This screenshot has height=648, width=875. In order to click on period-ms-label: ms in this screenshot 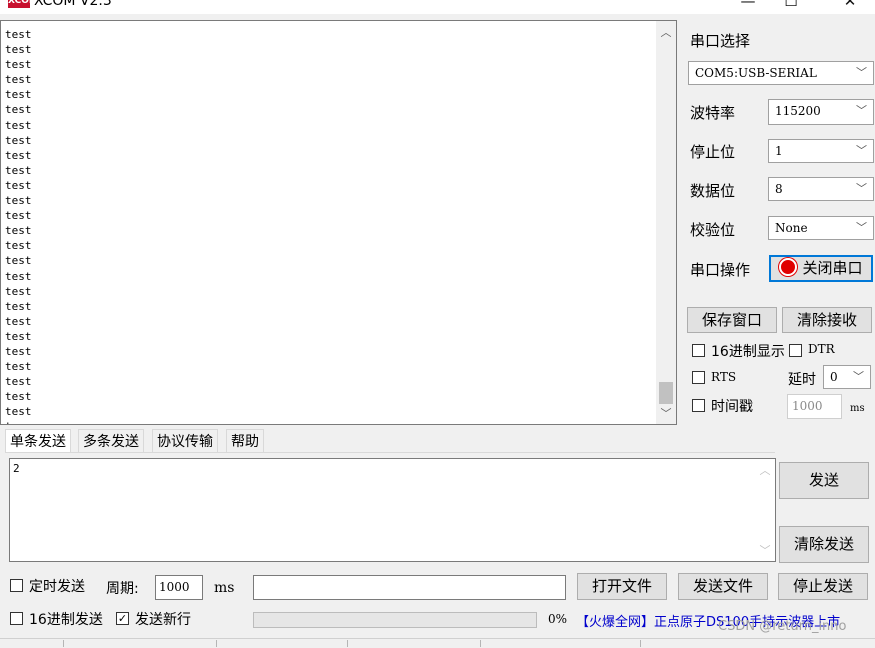, I will do `click(224, 588)`.